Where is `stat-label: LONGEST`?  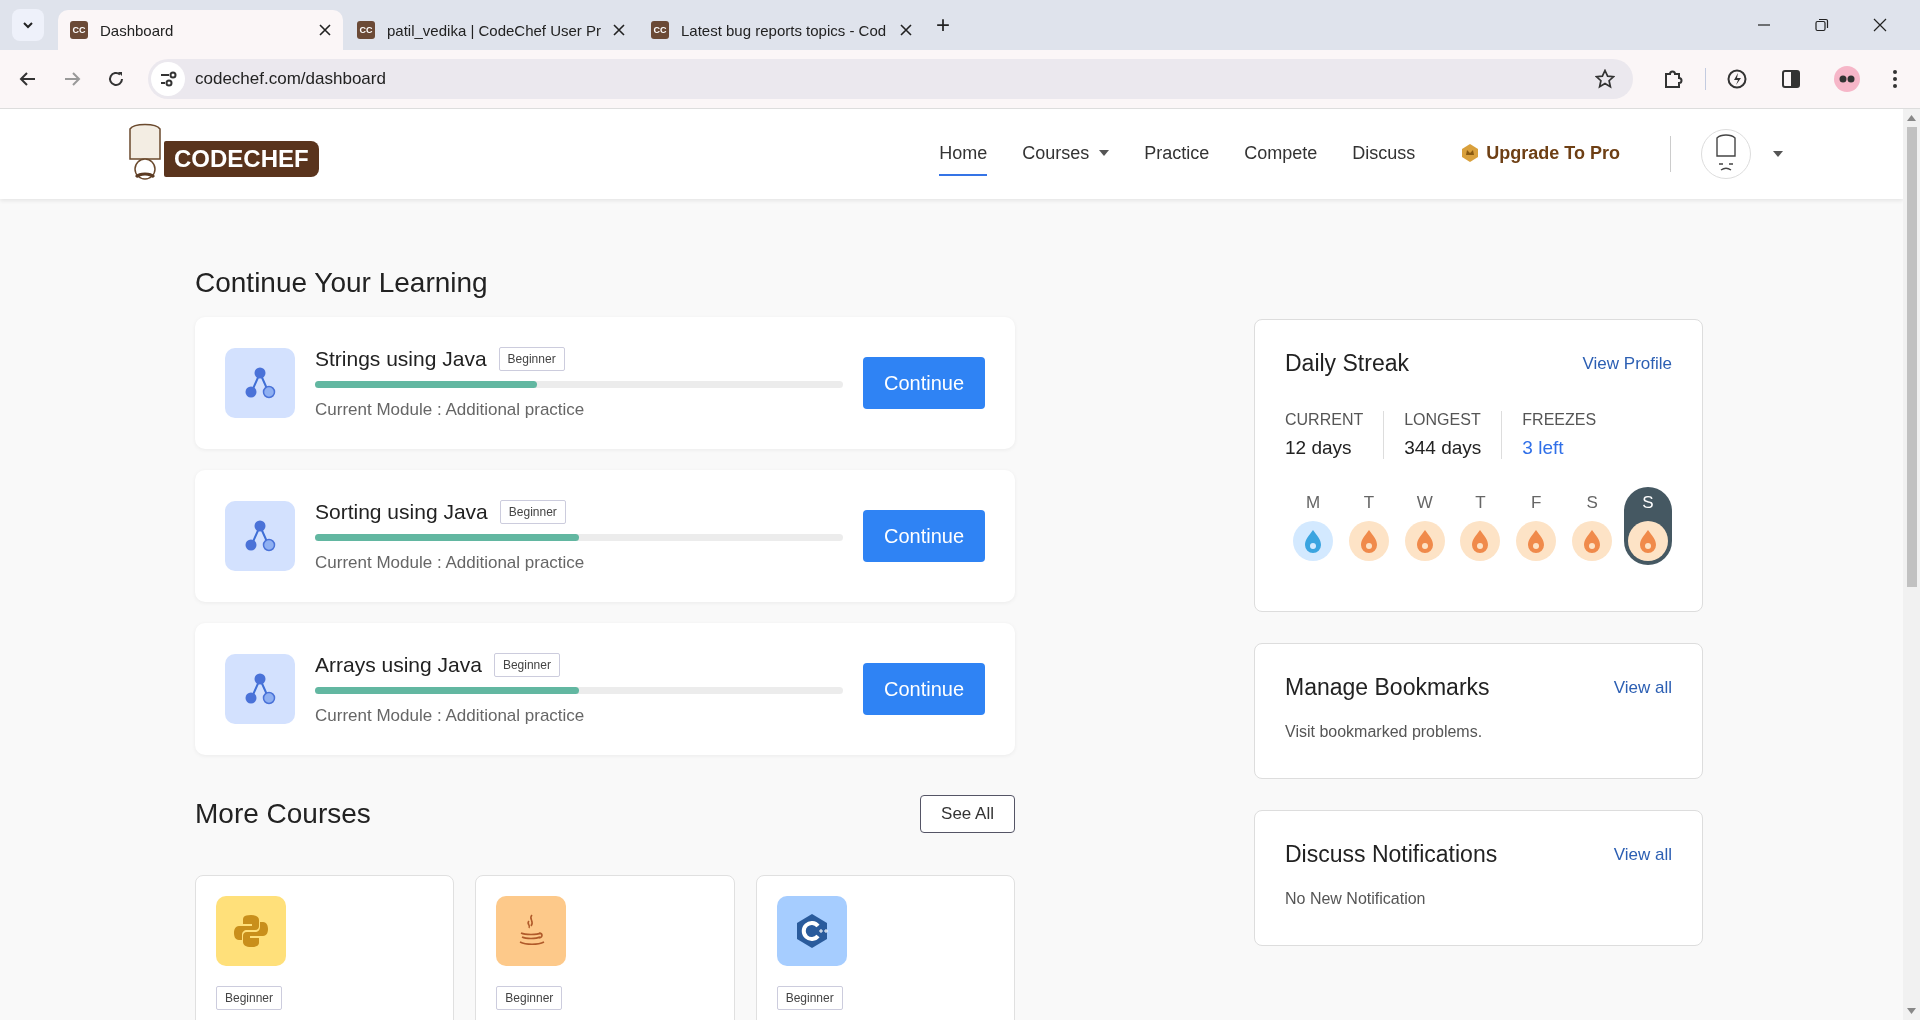
stat-label: LONGEST is located at coordinates (1443, 420).